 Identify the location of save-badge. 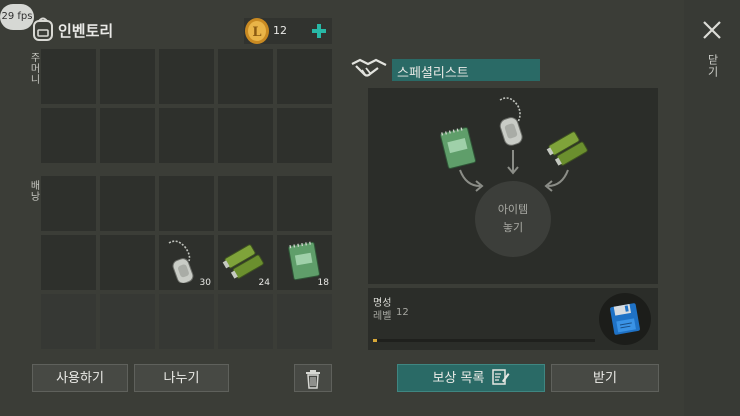
(625, 319).